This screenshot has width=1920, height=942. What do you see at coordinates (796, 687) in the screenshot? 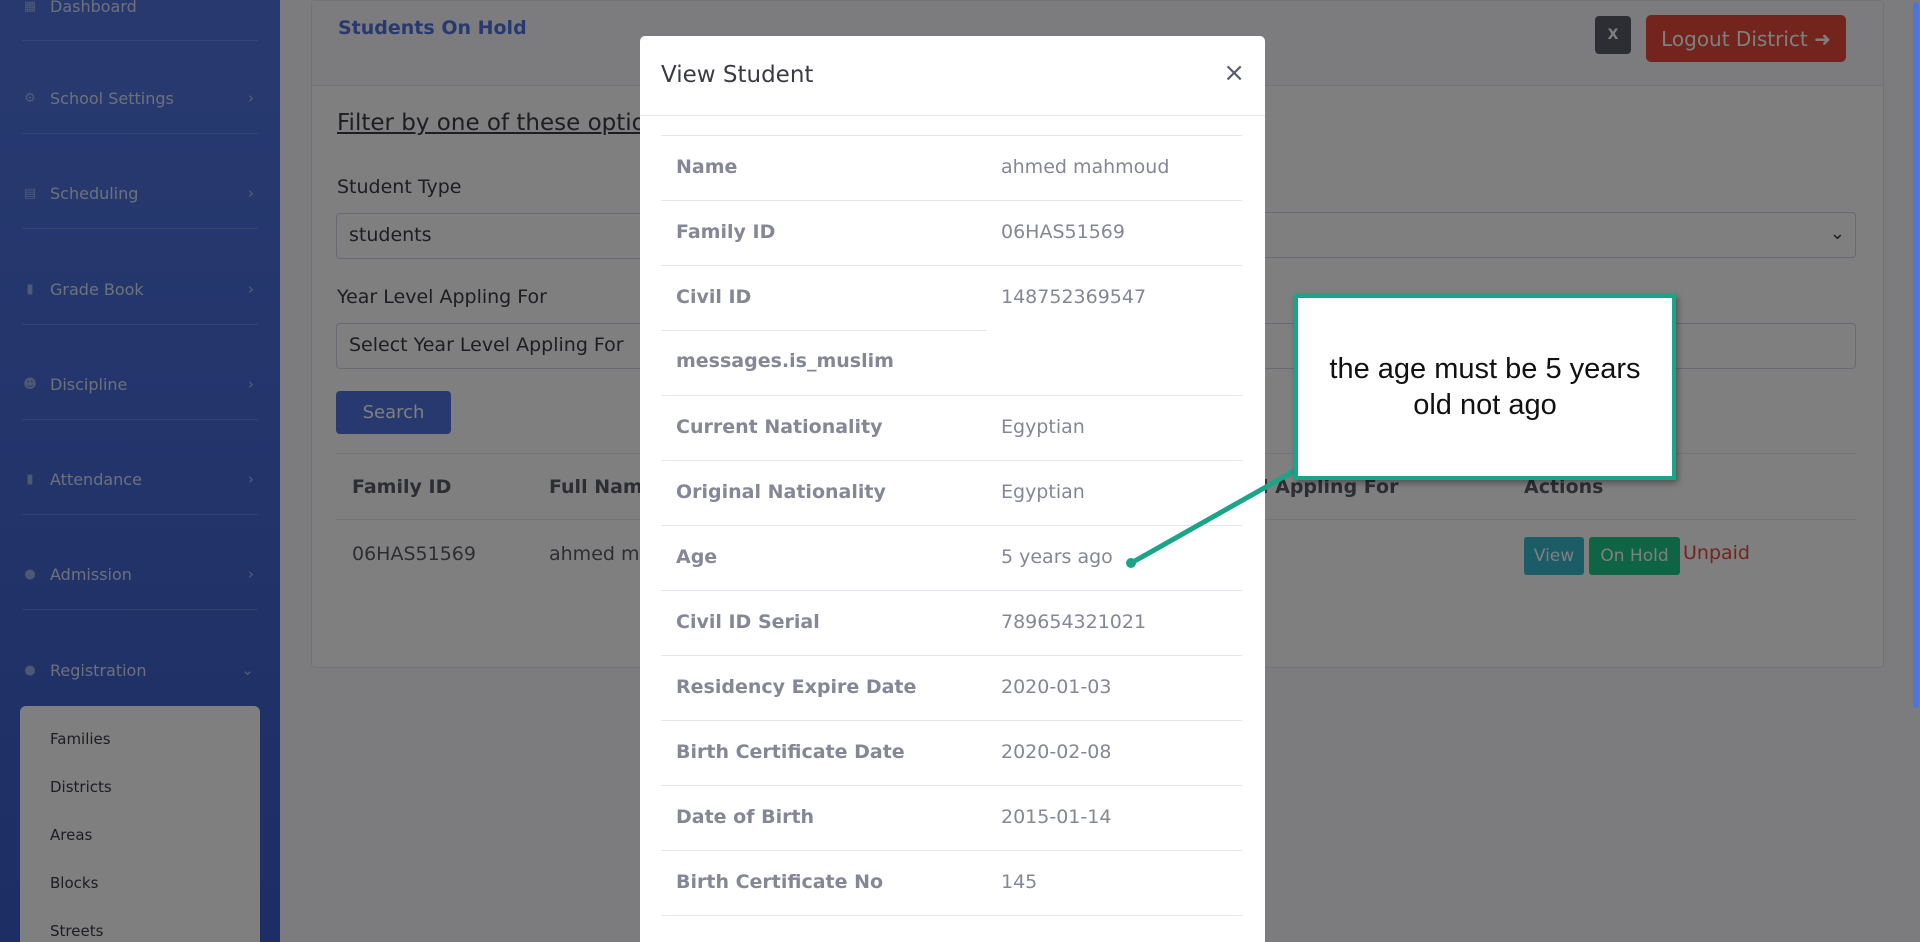
I see `detail-key: Residency Expire Date` at bounding box center [796, 687].